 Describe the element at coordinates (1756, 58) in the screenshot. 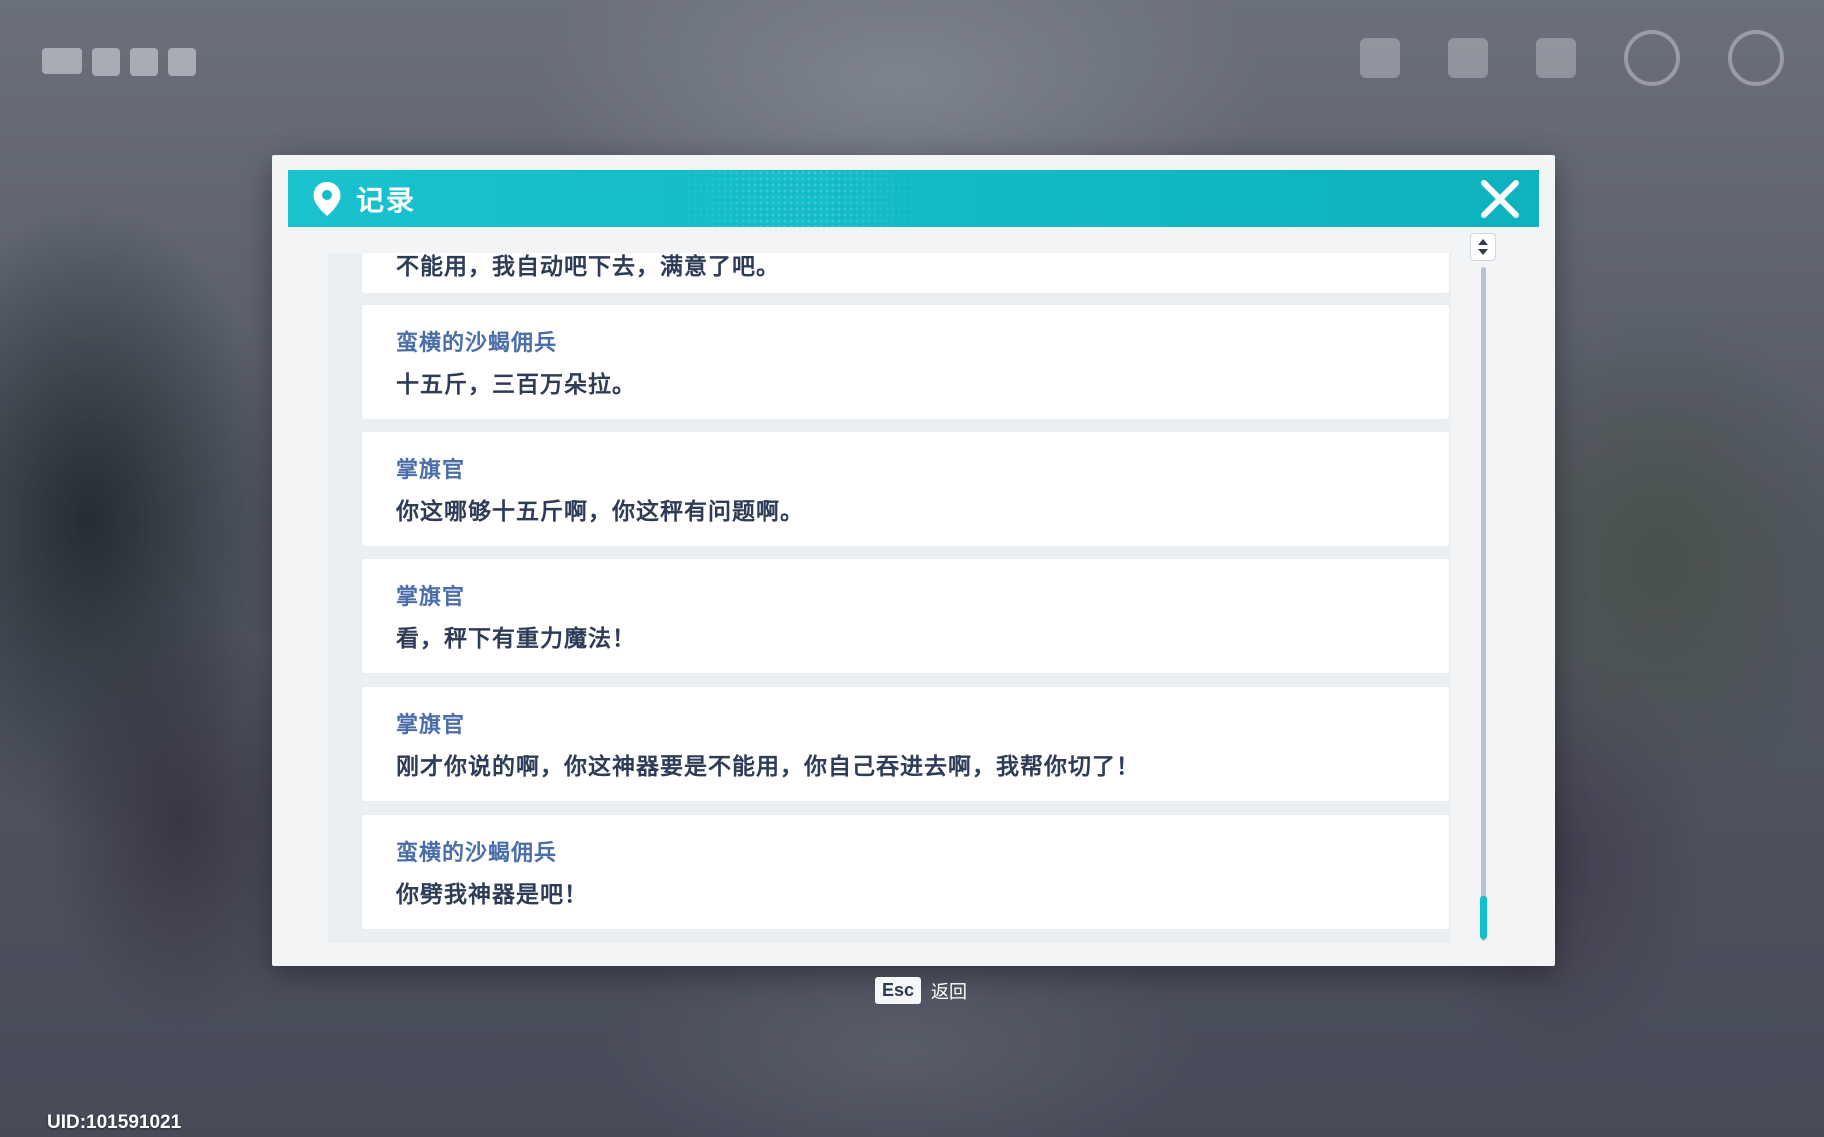

I see `compass-icon` at that location.